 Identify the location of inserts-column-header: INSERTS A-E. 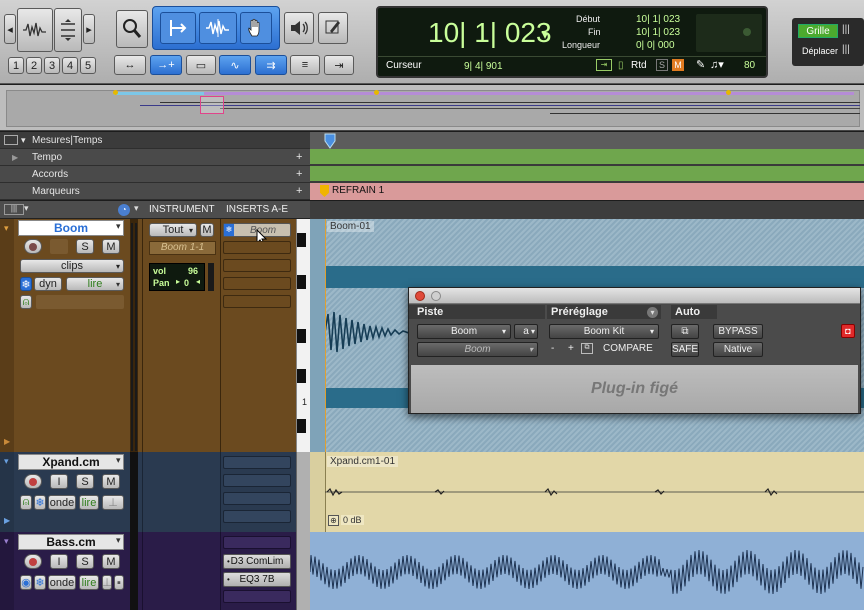
(257, 209).